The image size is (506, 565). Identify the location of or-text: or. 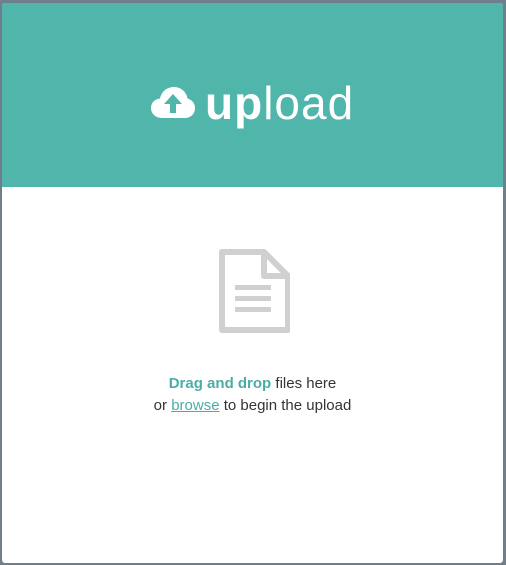
(162, 405).